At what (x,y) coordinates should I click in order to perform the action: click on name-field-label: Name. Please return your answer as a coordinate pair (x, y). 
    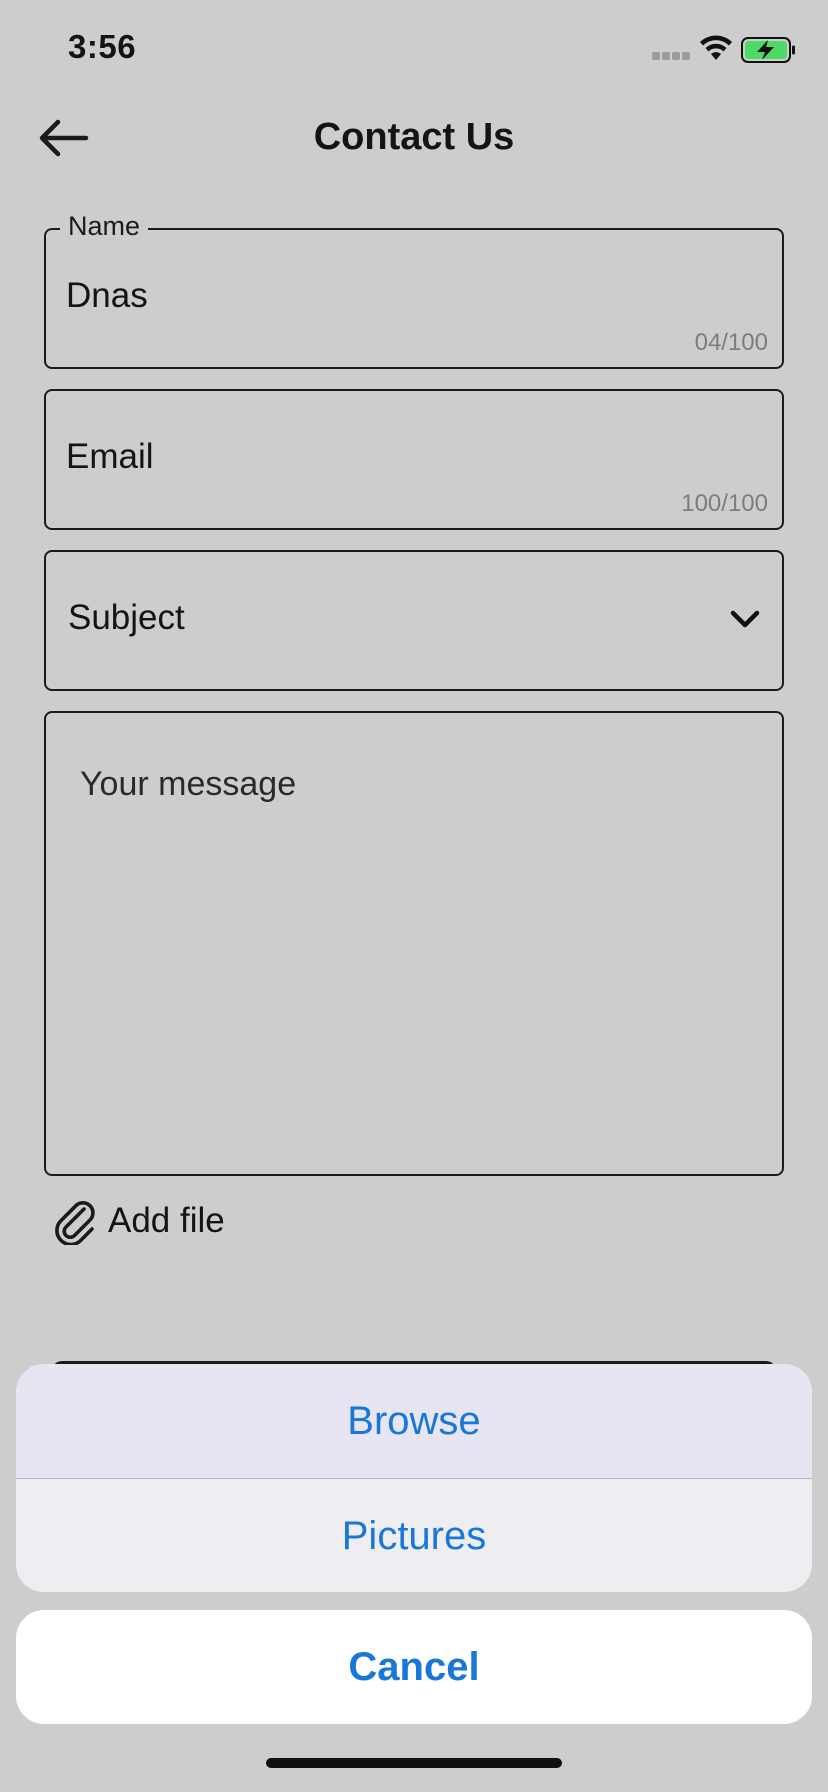
    Looking at the image, I should click on (104, 226).